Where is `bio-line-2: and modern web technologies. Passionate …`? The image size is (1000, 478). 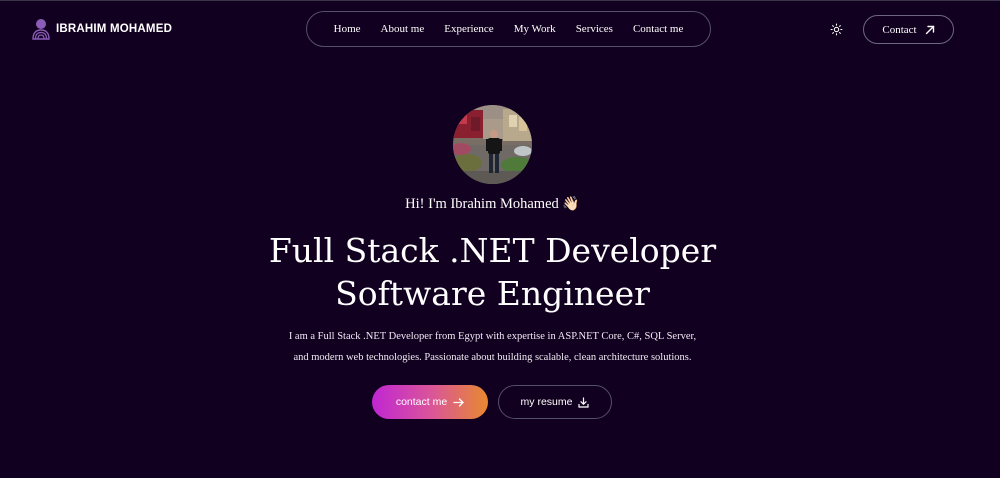 bio-line-2: and modern web technologies. Passionate … is located at coordinates (492, 357).